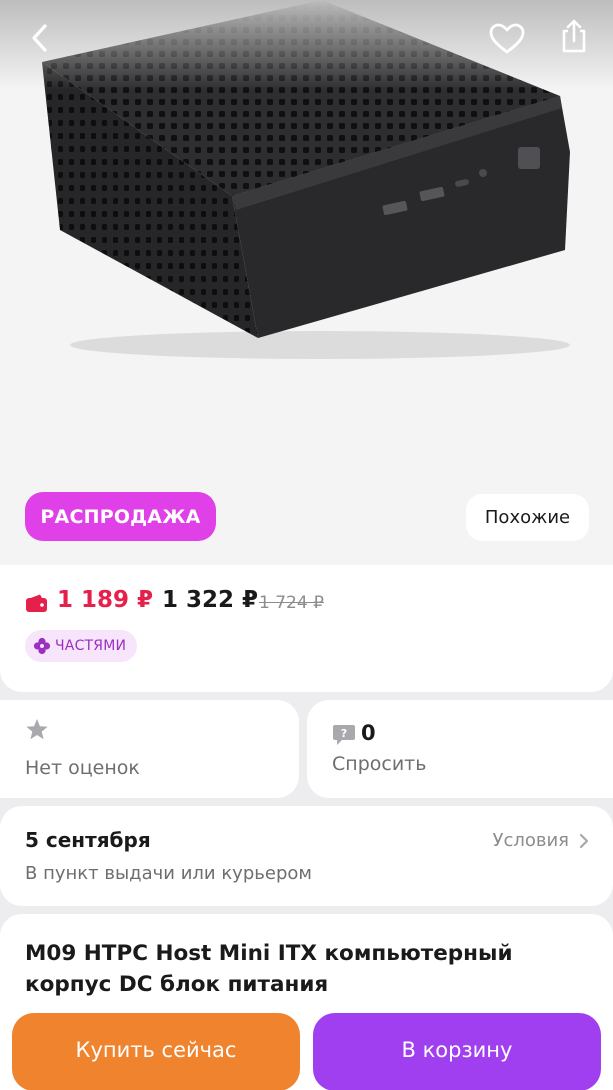 Image resolution: width=613 pixels, height=1090 pixels. I want to click on delivery-conditions-link: Условия, so click(540, 840).